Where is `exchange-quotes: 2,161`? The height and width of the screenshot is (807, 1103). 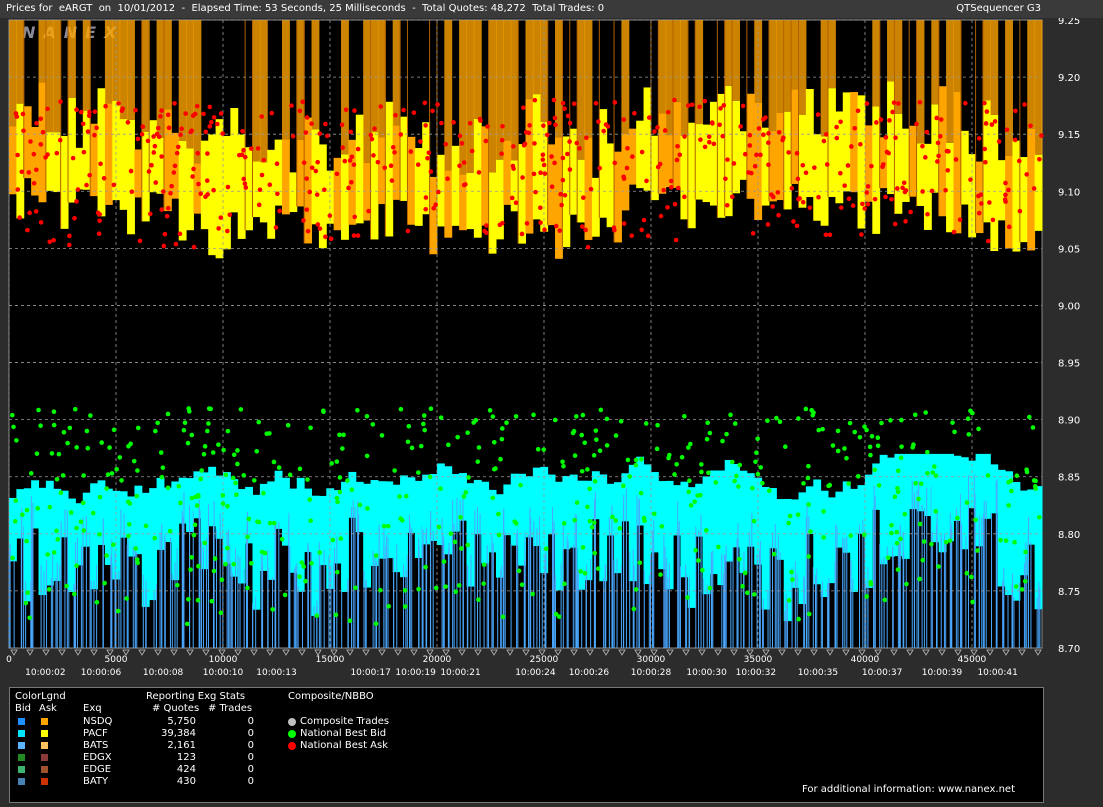
exchange-quotes: 2,161 is located at coordinates (181, 745).